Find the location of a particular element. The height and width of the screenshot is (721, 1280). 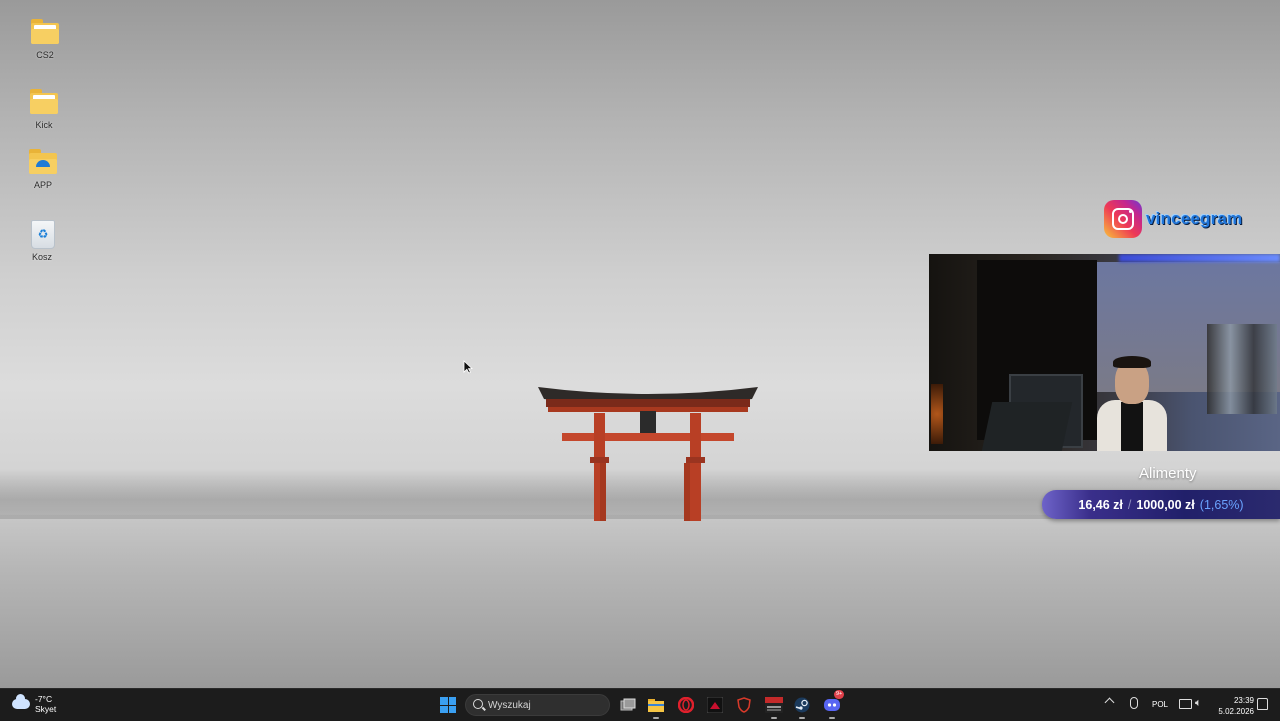

dark-app-icon is located at coordinates (715, 705).